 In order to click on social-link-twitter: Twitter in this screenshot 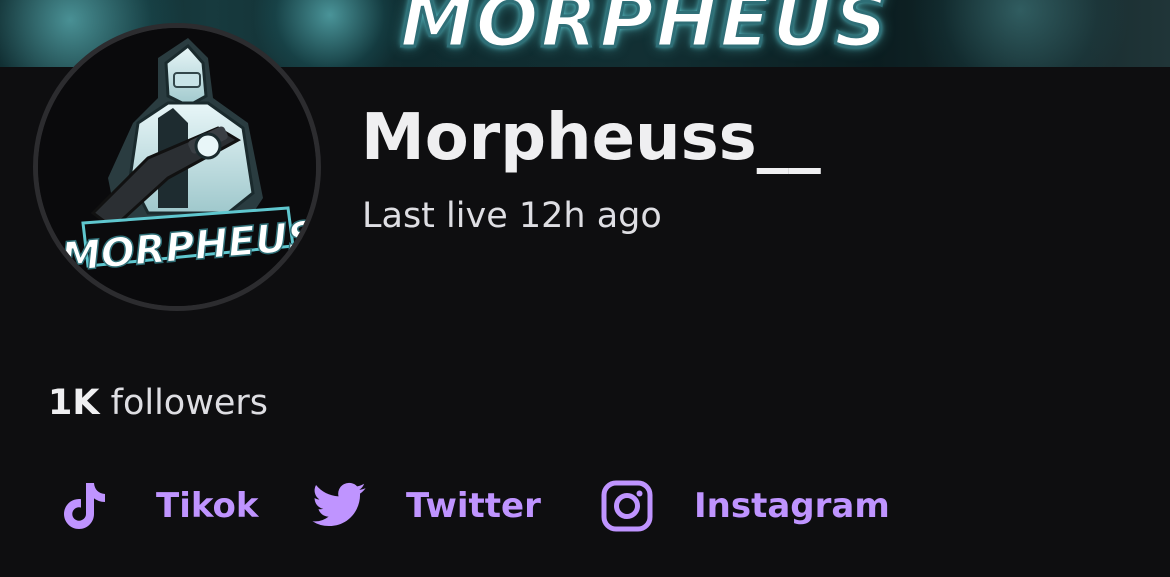, I will do `click(425, 506)`.